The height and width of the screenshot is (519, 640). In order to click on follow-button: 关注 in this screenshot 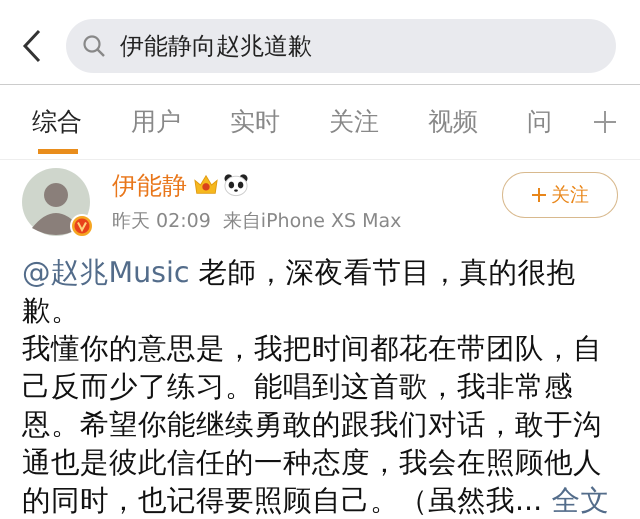, I will do `click(560, 195)`.